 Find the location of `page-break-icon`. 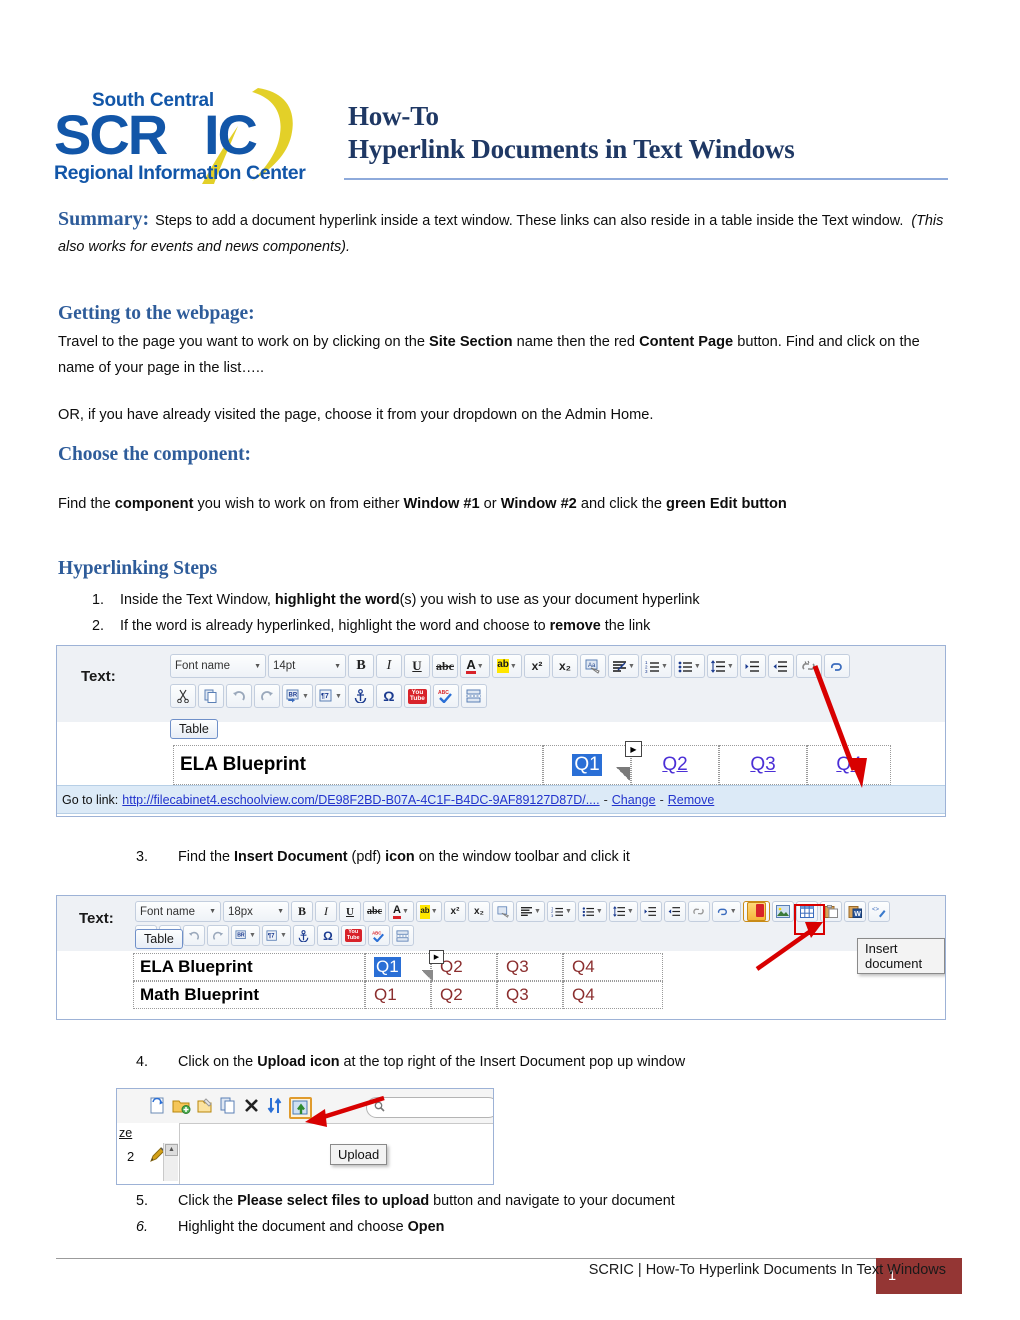

page-break-icon is located at coordinates (473, 696).